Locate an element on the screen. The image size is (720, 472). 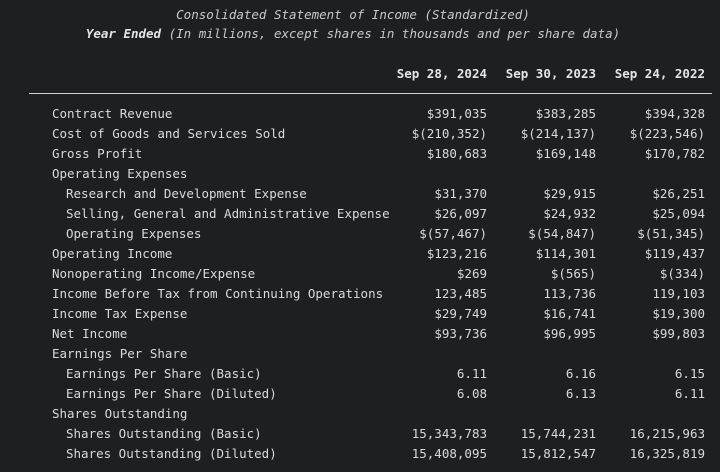
row-label: Research and Development Expense is located at coordinates (186, 193).